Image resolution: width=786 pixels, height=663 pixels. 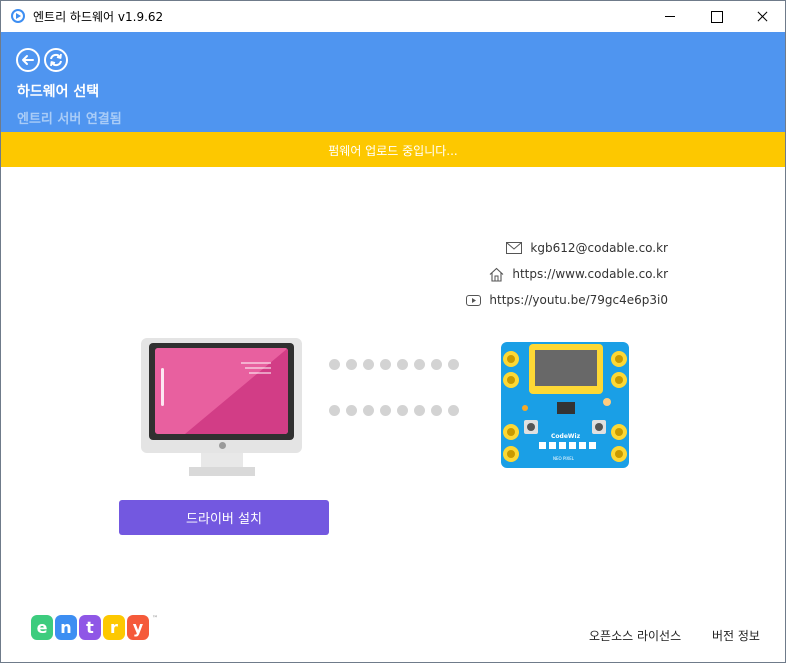 I want to click on contact-email: kgb612@codable.co.kr, so click(x=587, y=248).